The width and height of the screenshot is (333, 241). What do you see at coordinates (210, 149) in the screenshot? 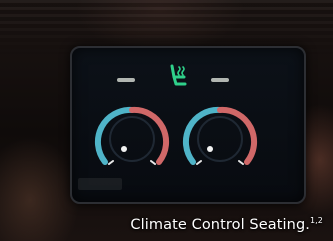
I see `right-dial-indicator` at bounding box center [210, 149].